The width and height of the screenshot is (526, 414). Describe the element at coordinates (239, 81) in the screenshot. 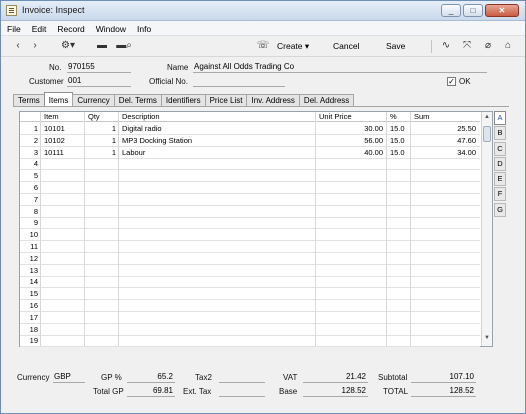

I see `official-no-field` at that location.